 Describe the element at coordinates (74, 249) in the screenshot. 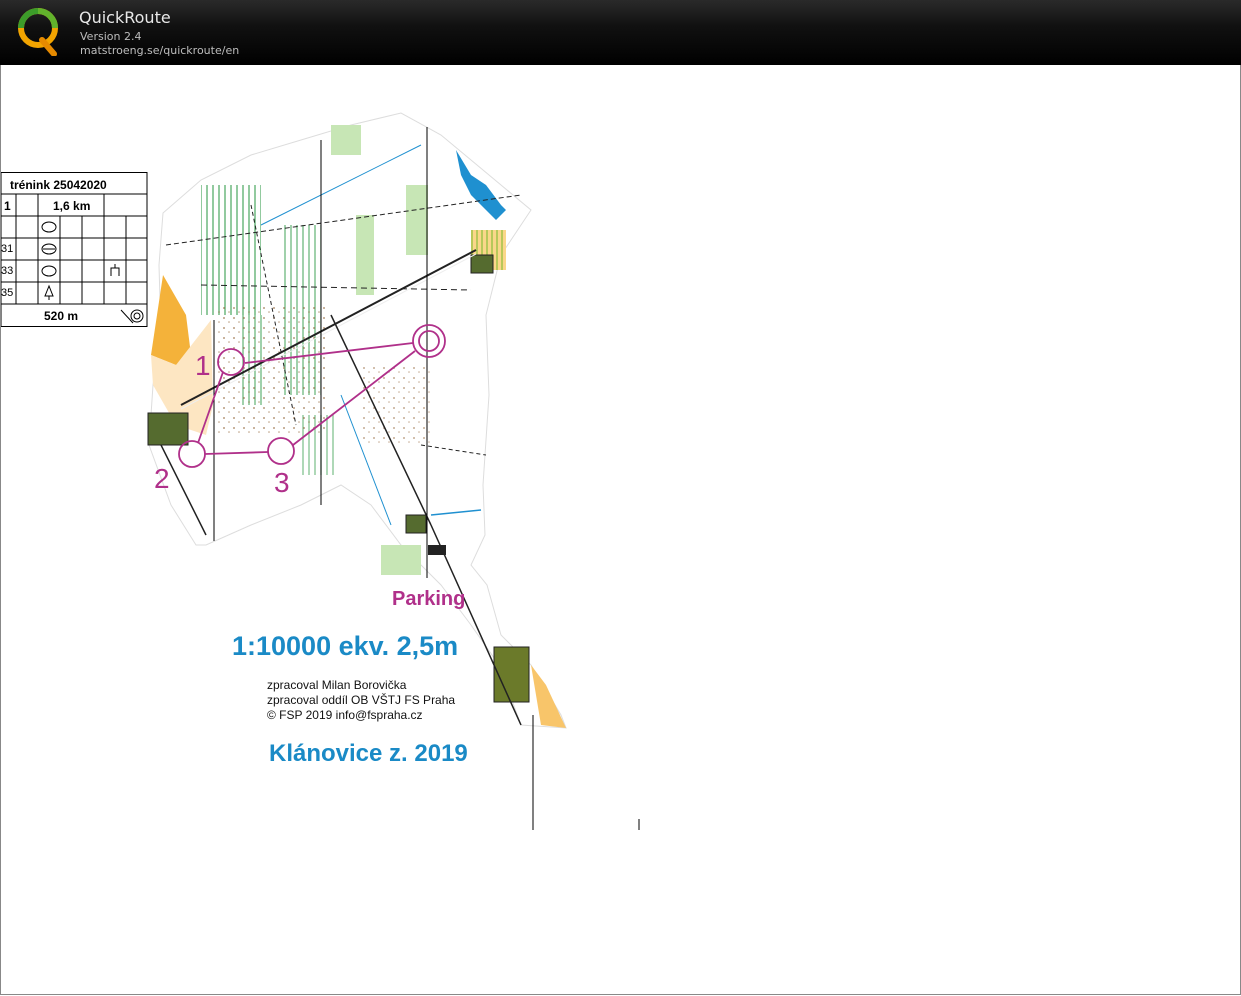

I see `control-description-sheet` at that location.